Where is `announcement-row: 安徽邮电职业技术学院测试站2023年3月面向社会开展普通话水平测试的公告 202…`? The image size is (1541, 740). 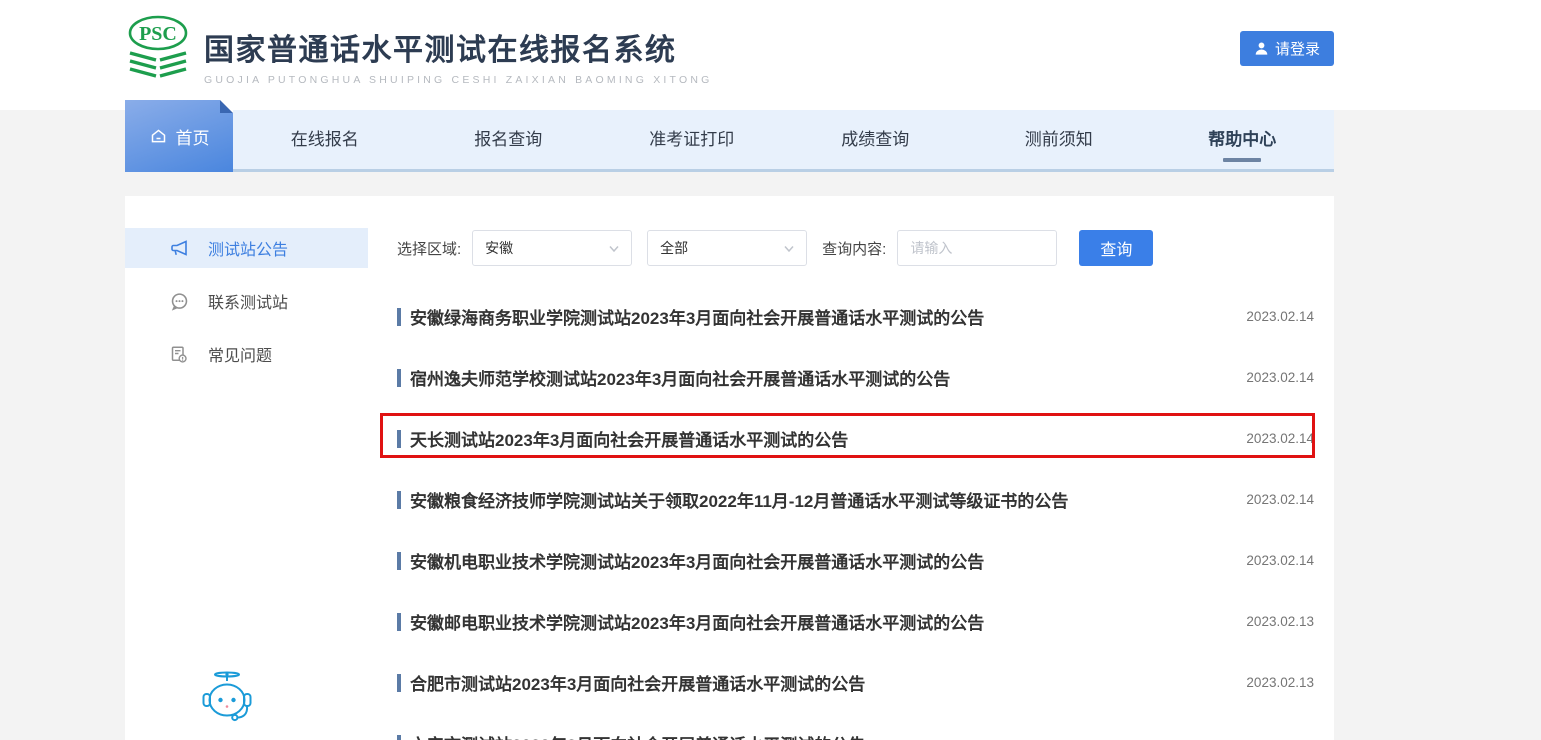 announcement-row: 安徽邮电职业技术学院测试站2023年3月面向社会开展普通话水平测试的公告 202… is located at coordinates (855, 621).